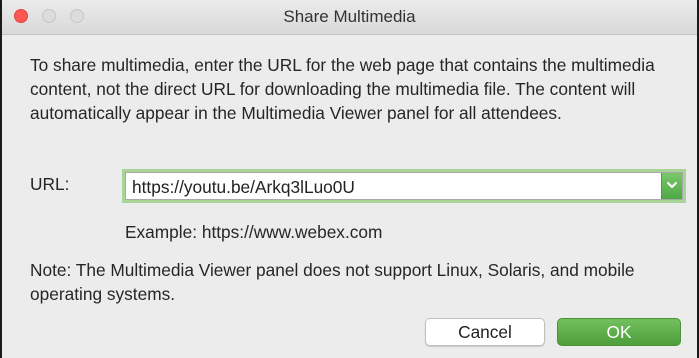  I want to click on ok-button: OK, so click(619, 332).